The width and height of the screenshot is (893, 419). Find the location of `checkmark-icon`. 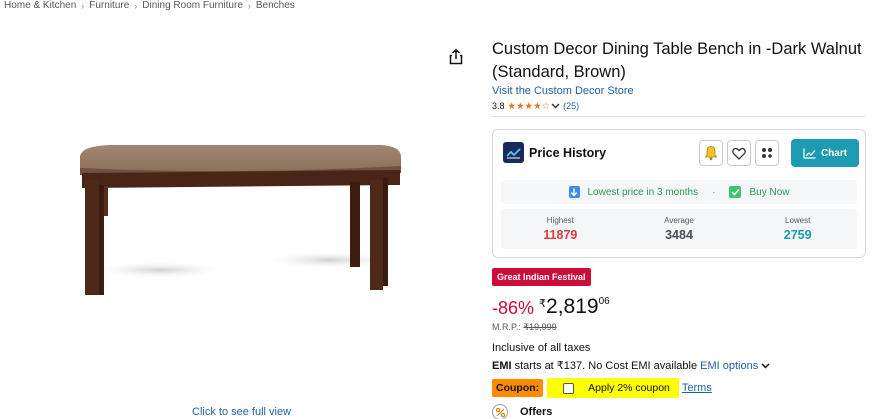

checkmark-icon is located at coordinates (735, 192).